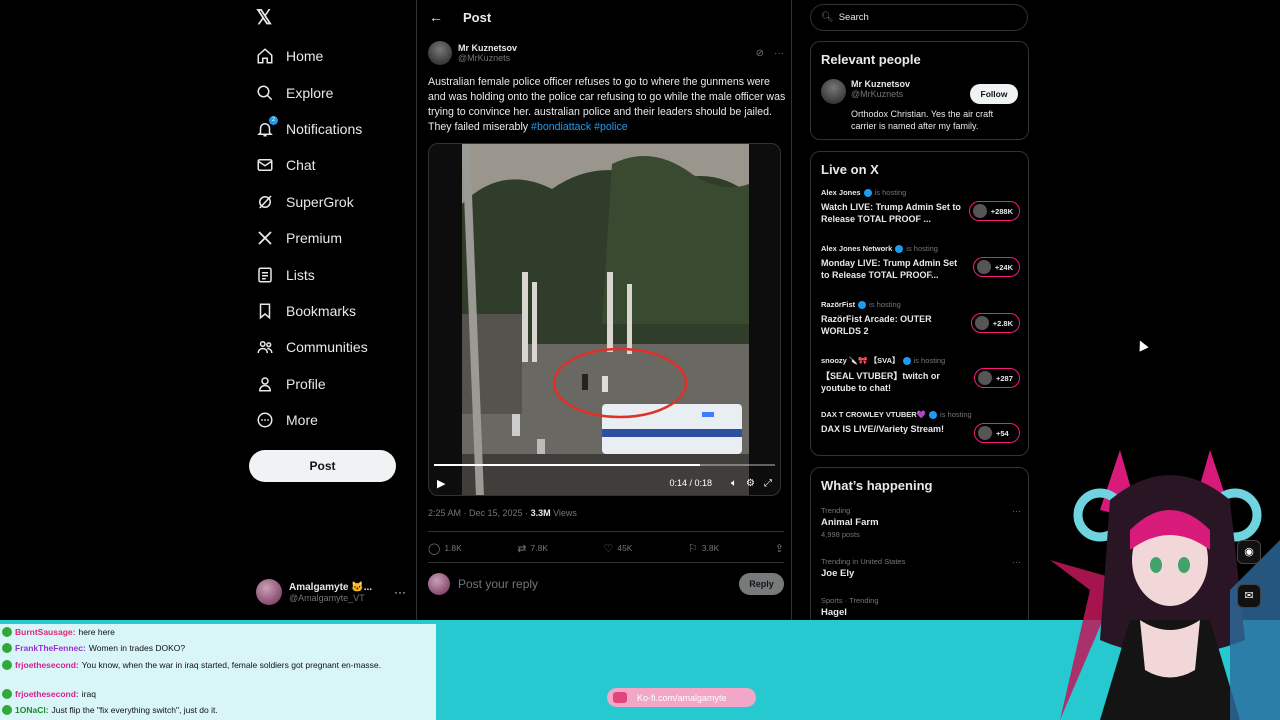  Describe the element at coordinates (1142, 345) in the screenshot. I see `mouse-cursor-icon` at that location.